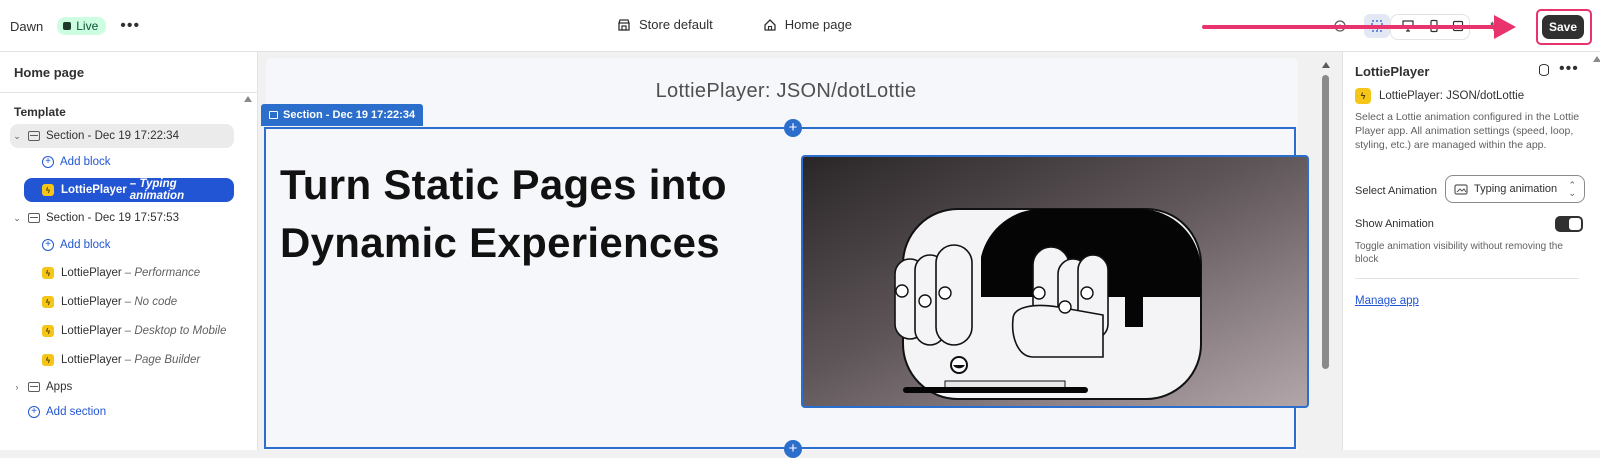  What do you see at coordinates (273, 115) in the screenshot?
I see `section-tag-icon` at bounding box center [273, 115].